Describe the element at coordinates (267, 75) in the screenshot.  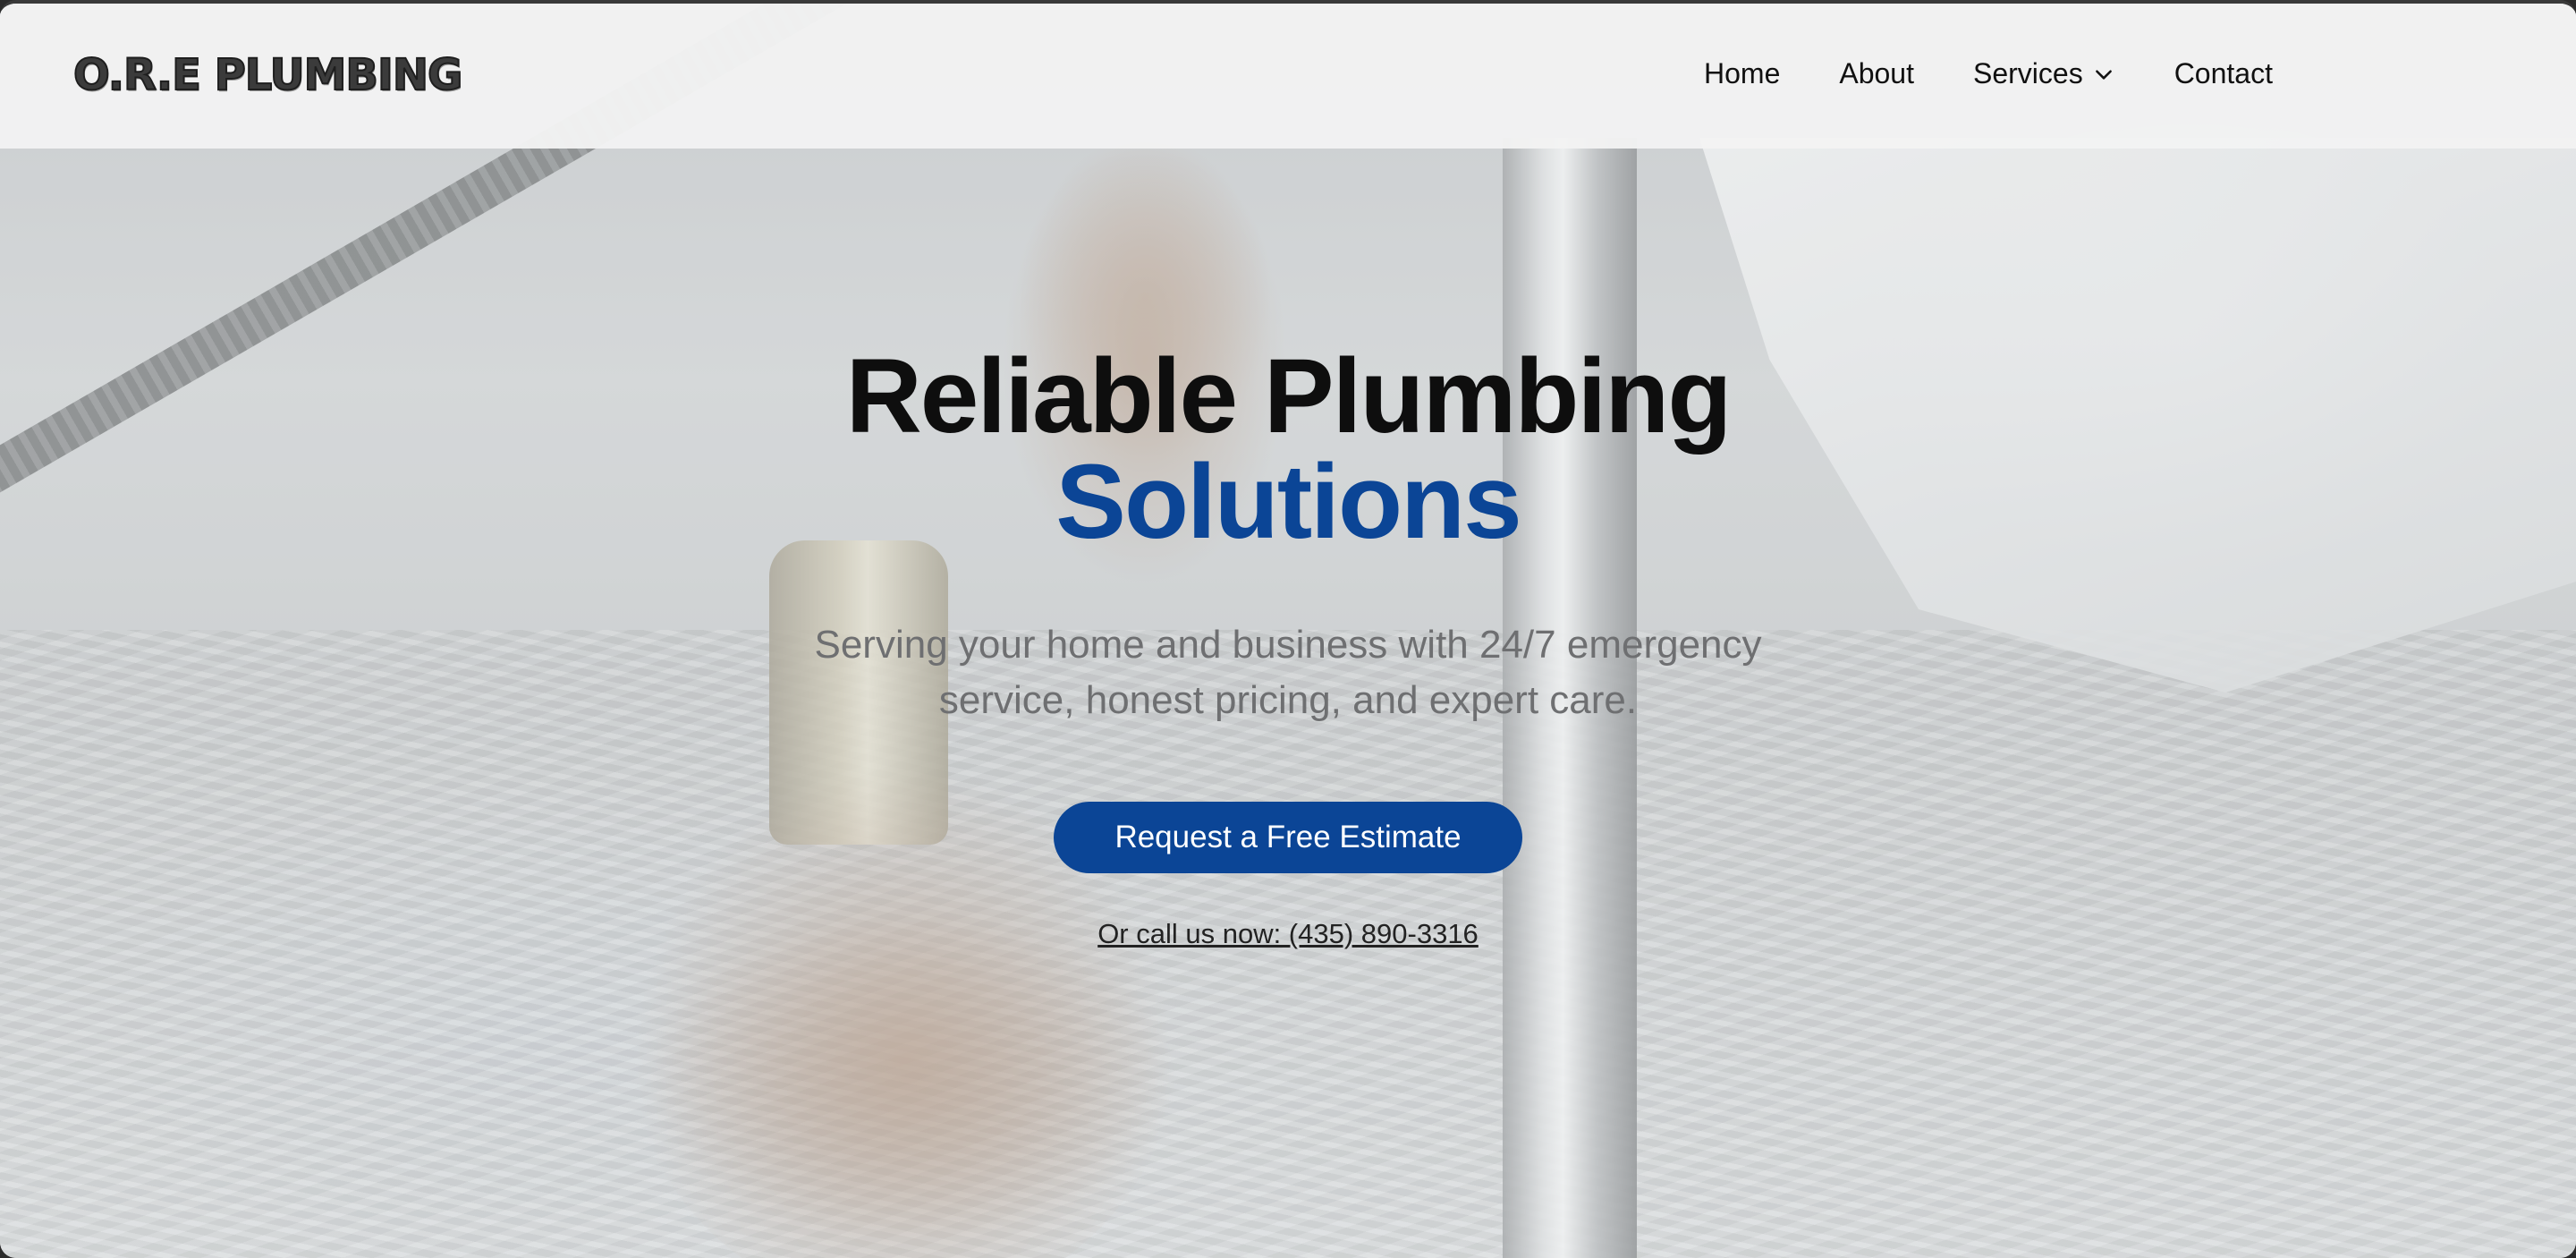
I see `site-logo: O.R.E PLUMBING` at that location.